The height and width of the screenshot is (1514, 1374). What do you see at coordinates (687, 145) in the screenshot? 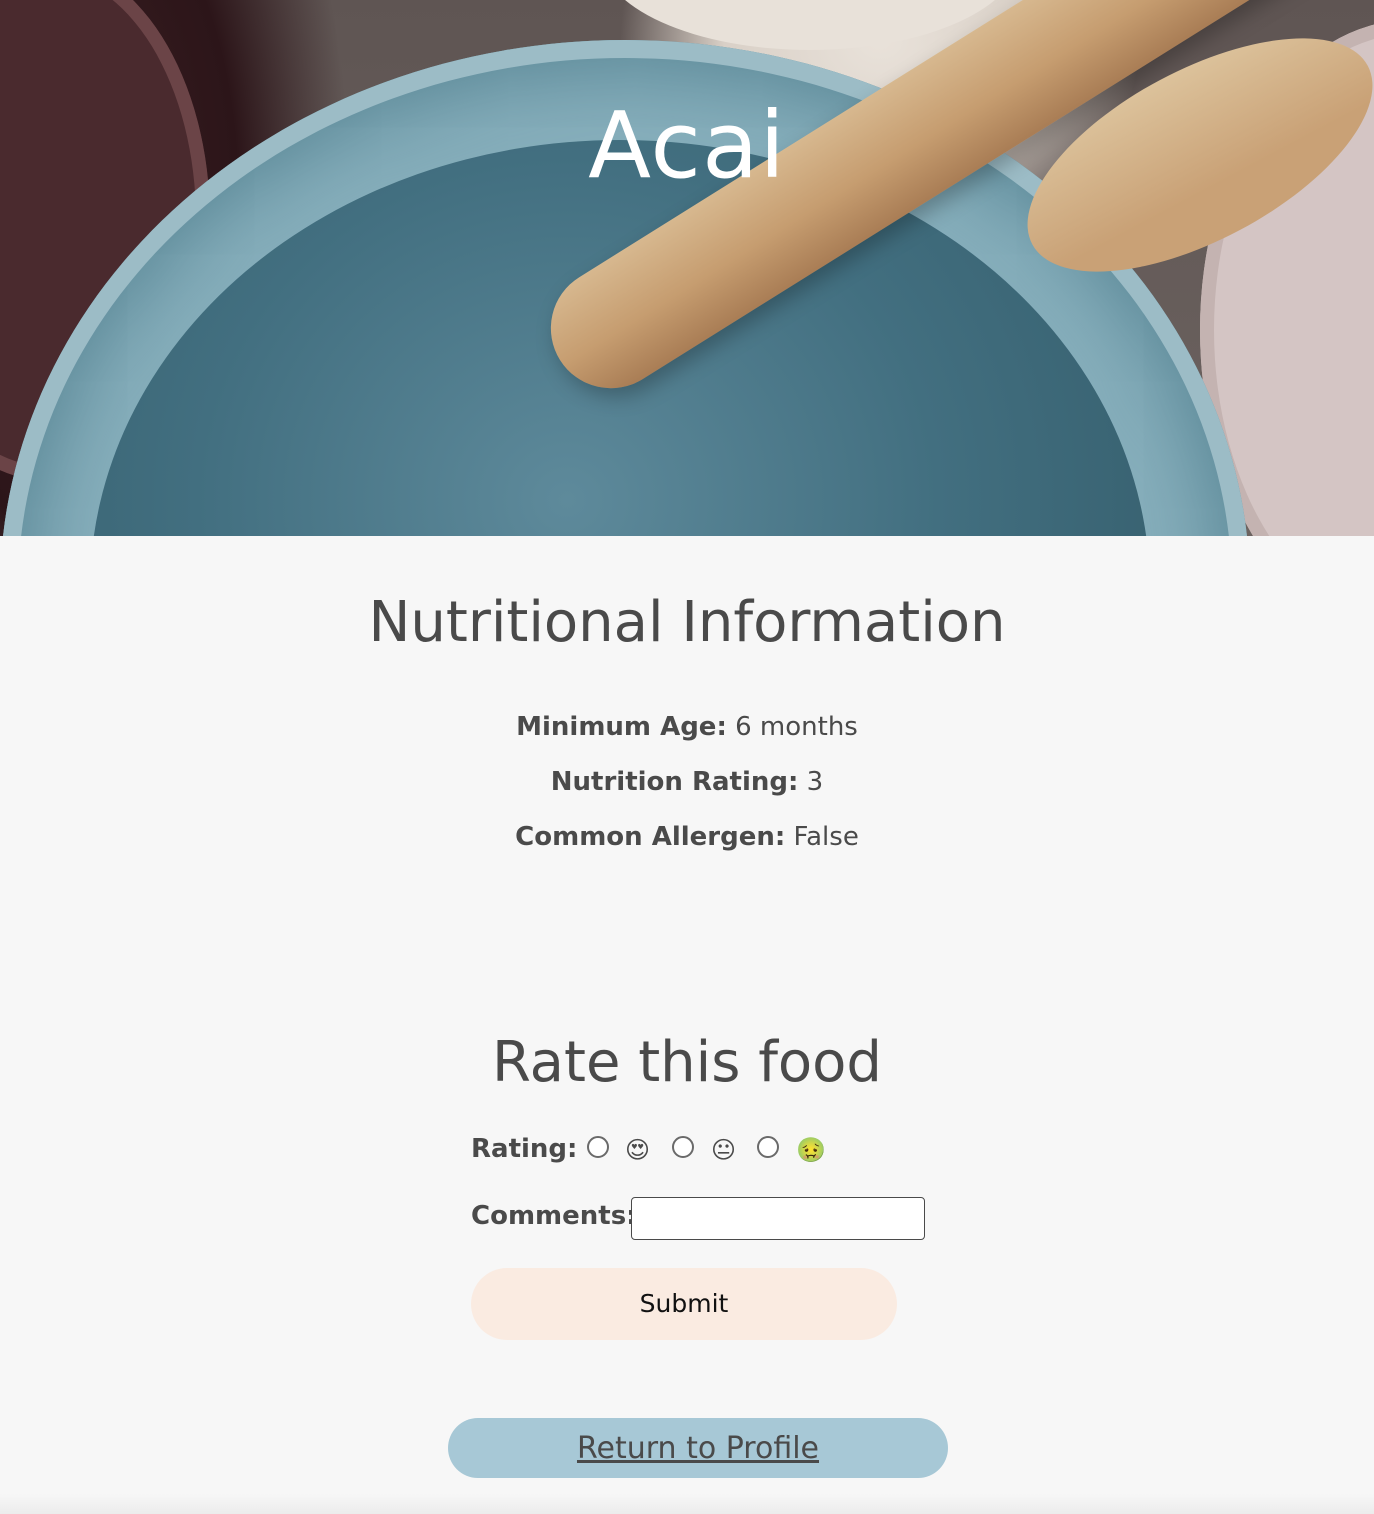
I see `food-title: Acai` at bounding box center [687, 145].